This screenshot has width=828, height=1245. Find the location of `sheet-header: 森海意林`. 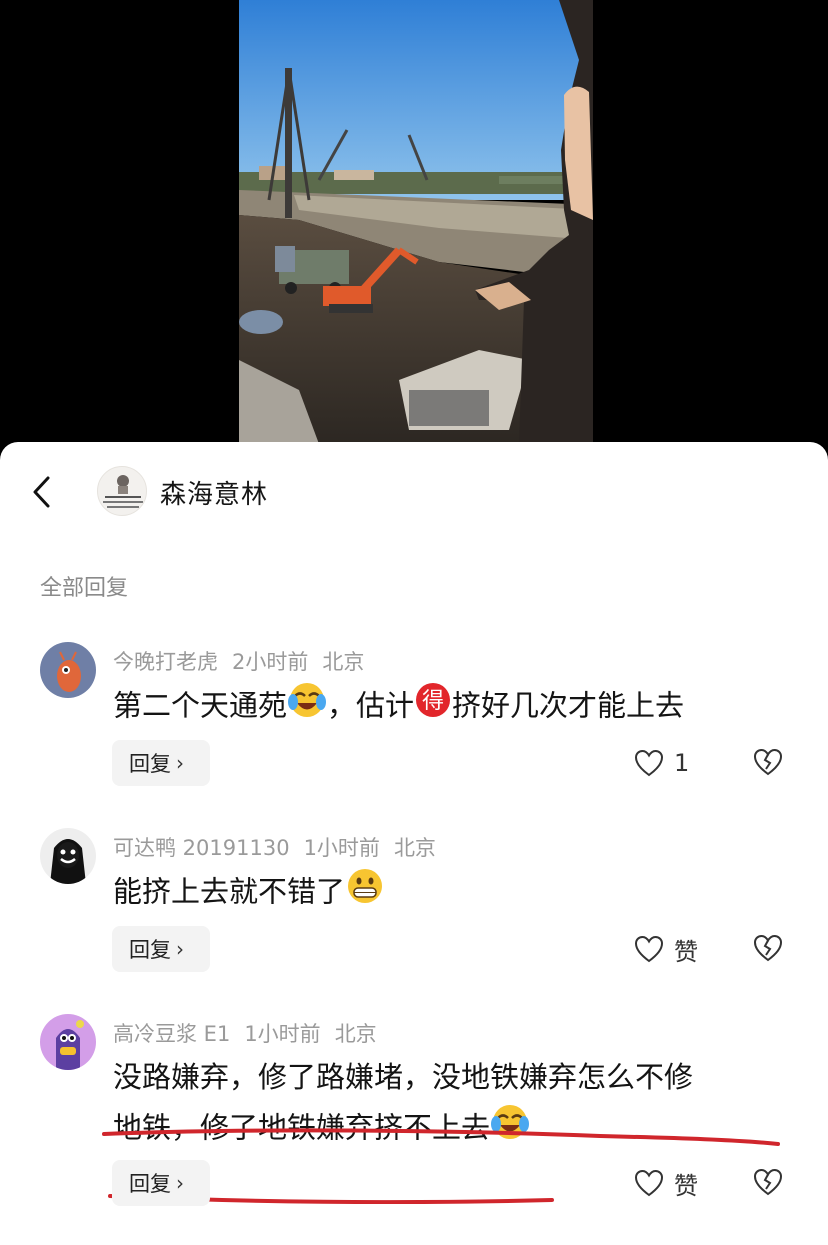

sheet-header: 森海意林 is located at coordinates (414, 492).